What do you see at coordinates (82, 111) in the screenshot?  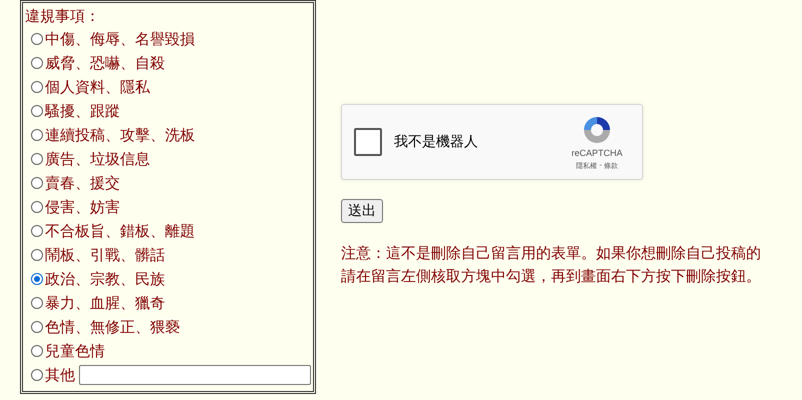 I see `option-label: 騷擾、跟蹤` at bounding box center [82, 111].